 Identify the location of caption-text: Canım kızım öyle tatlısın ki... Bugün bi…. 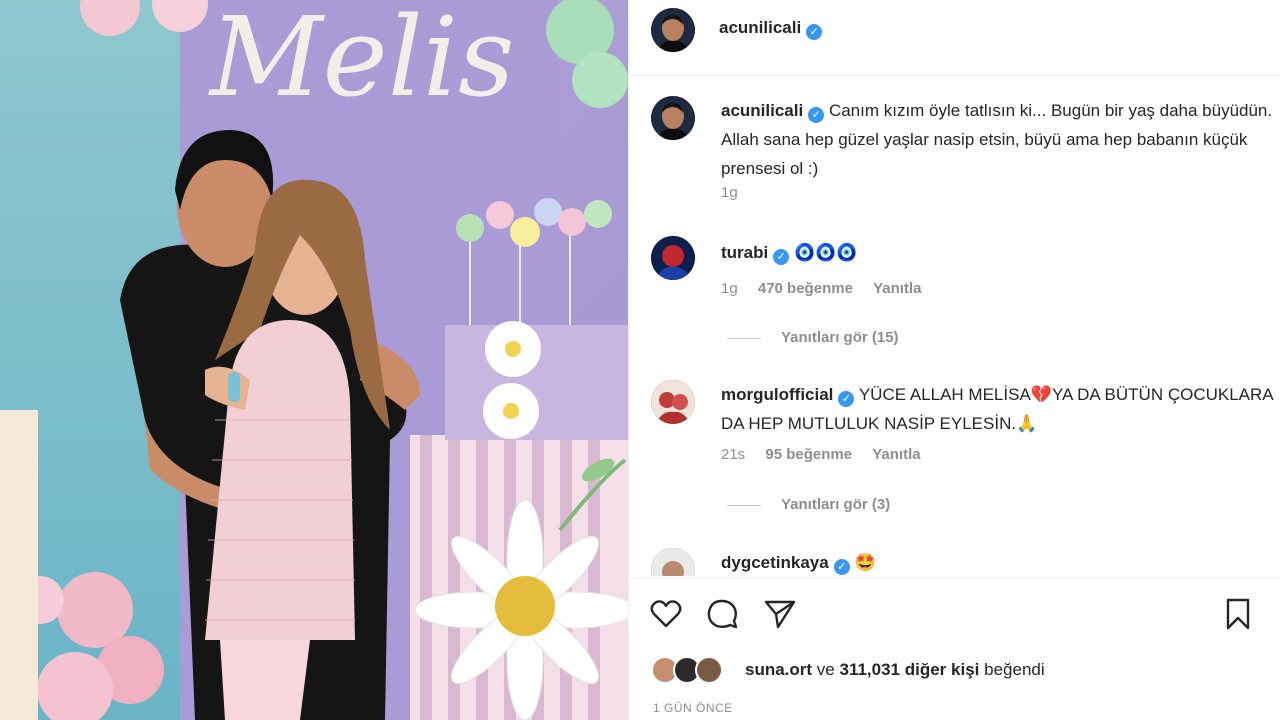
(997, 139).